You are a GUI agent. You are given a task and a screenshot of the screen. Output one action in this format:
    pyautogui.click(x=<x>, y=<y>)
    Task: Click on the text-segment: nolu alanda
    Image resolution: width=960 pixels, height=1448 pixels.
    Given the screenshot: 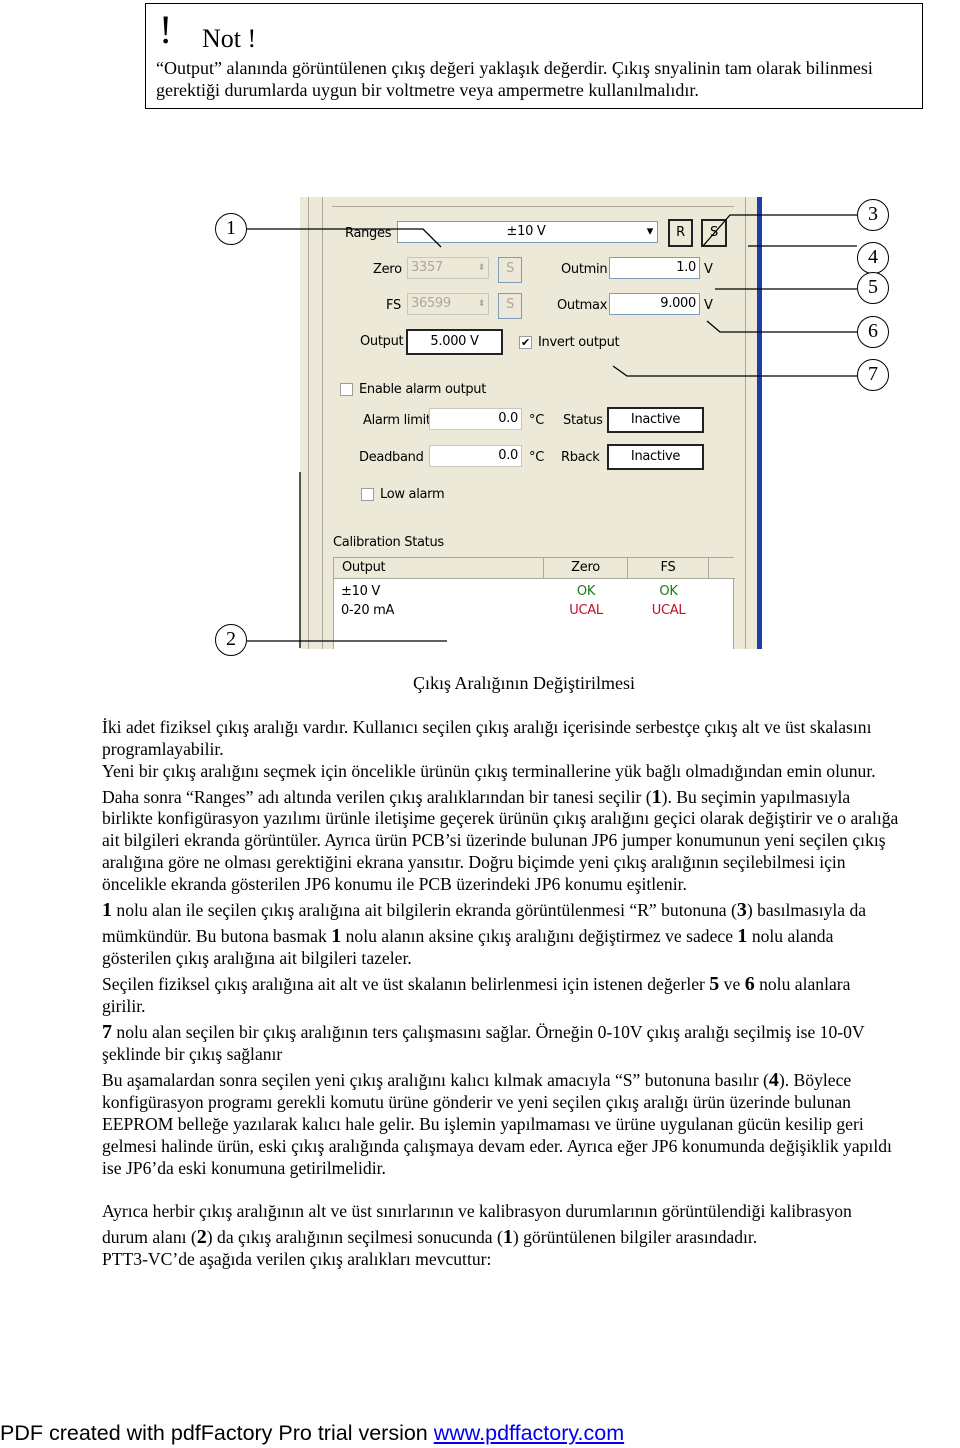 What is the action you would take?
    pyautogui.click(x=790, y=936)
    